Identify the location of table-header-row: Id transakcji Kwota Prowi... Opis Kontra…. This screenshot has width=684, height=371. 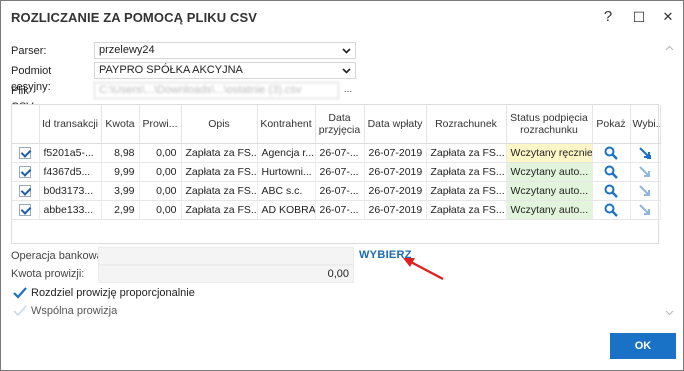
(336, 124).